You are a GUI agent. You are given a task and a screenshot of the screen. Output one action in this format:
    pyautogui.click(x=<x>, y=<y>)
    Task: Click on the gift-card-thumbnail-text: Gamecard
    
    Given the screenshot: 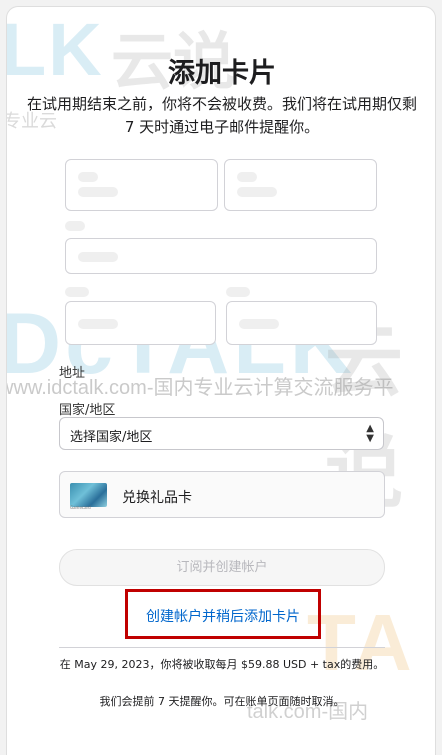 What is the action you would take?
    pyautogui.click(x=80, y=507)
    